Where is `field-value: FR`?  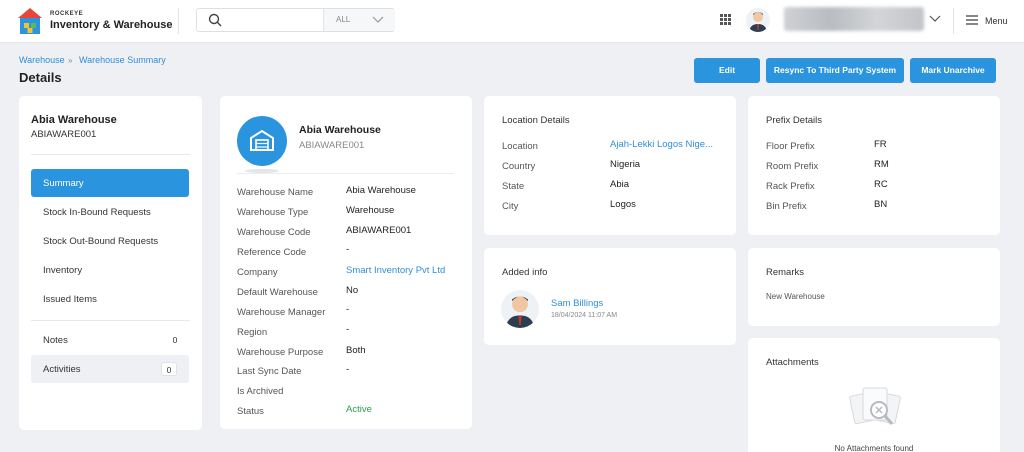
field-value: FR is located at coordinates (880, 144).